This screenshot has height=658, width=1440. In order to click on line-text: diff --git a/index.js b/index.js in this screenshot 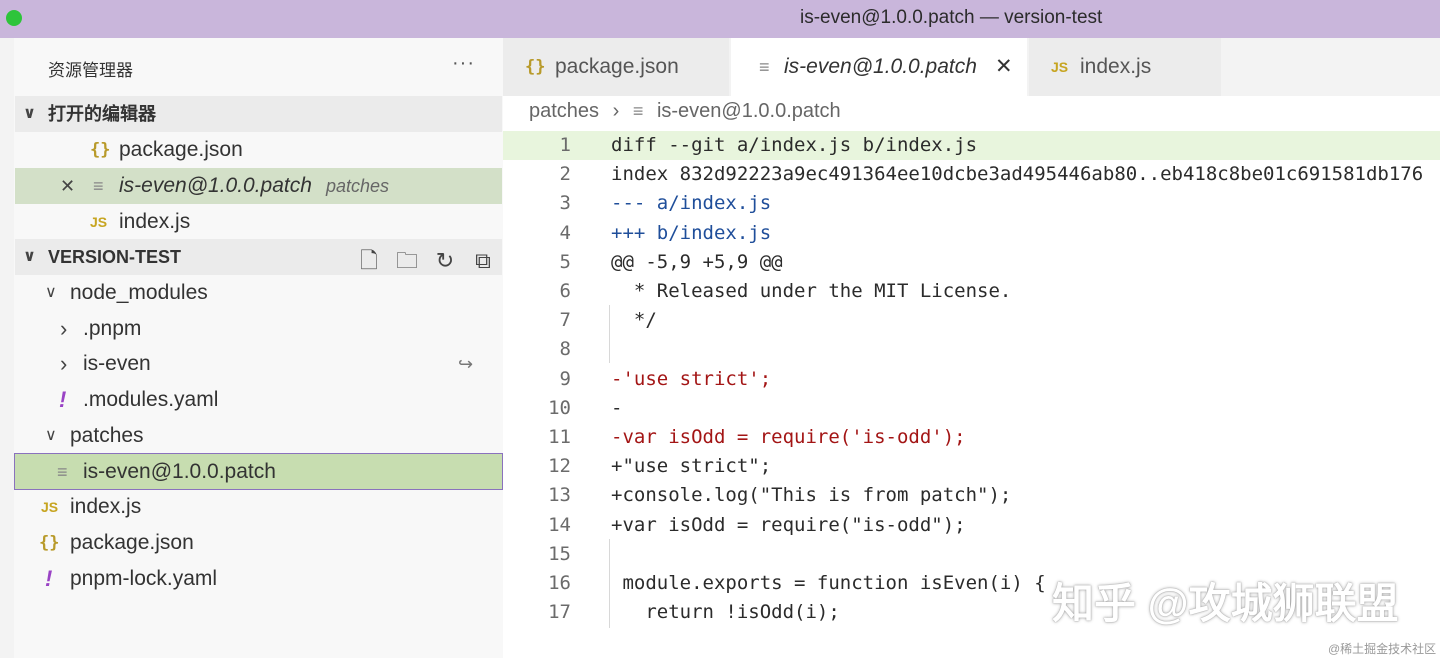, I will do `click(794, 145)`.